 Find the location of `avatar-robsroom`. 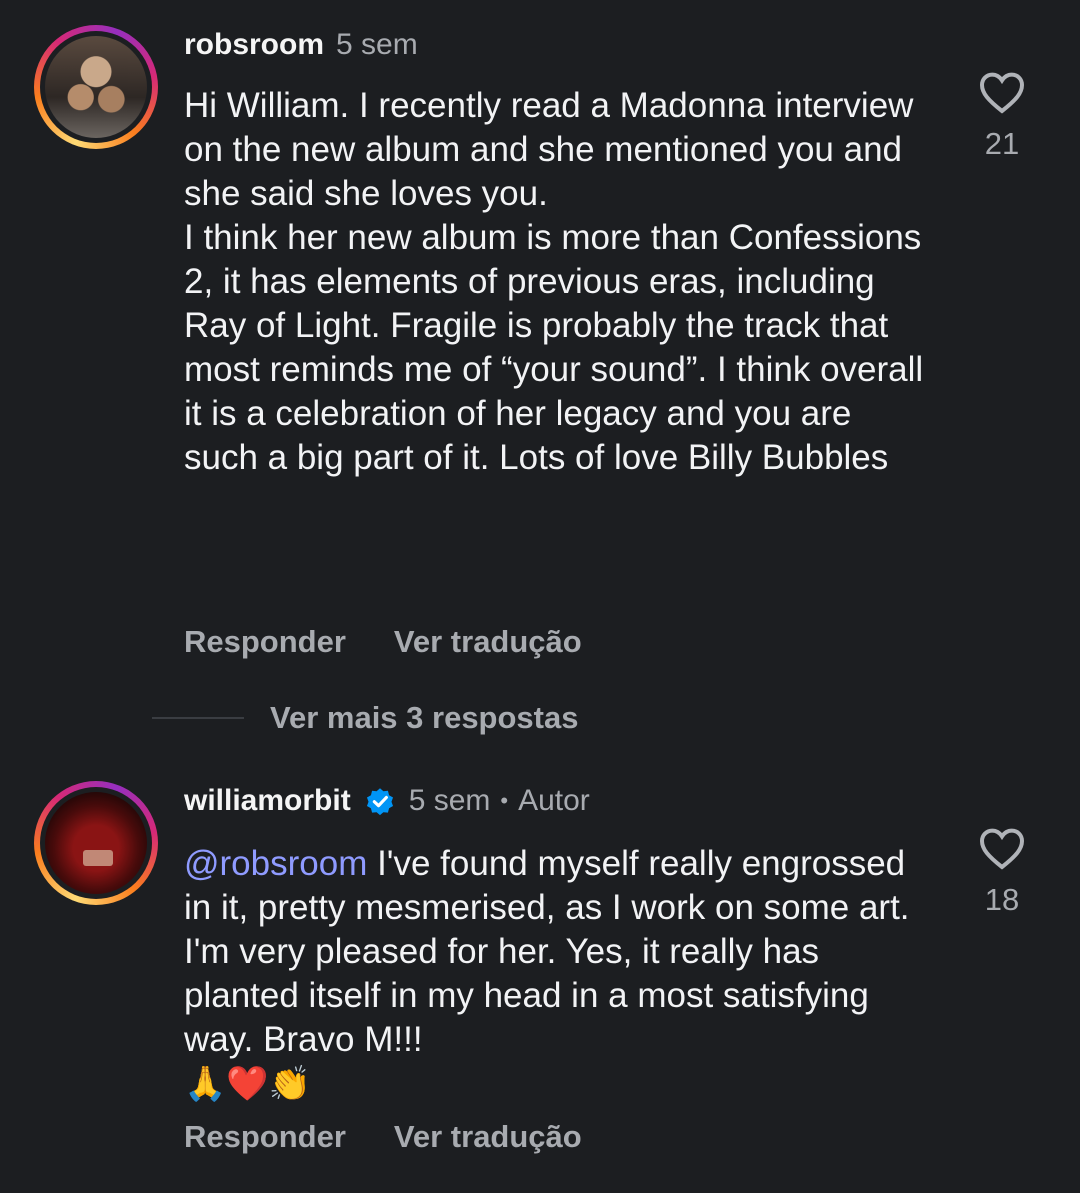

avatar-robsroom is located at coordinates (96, 87).